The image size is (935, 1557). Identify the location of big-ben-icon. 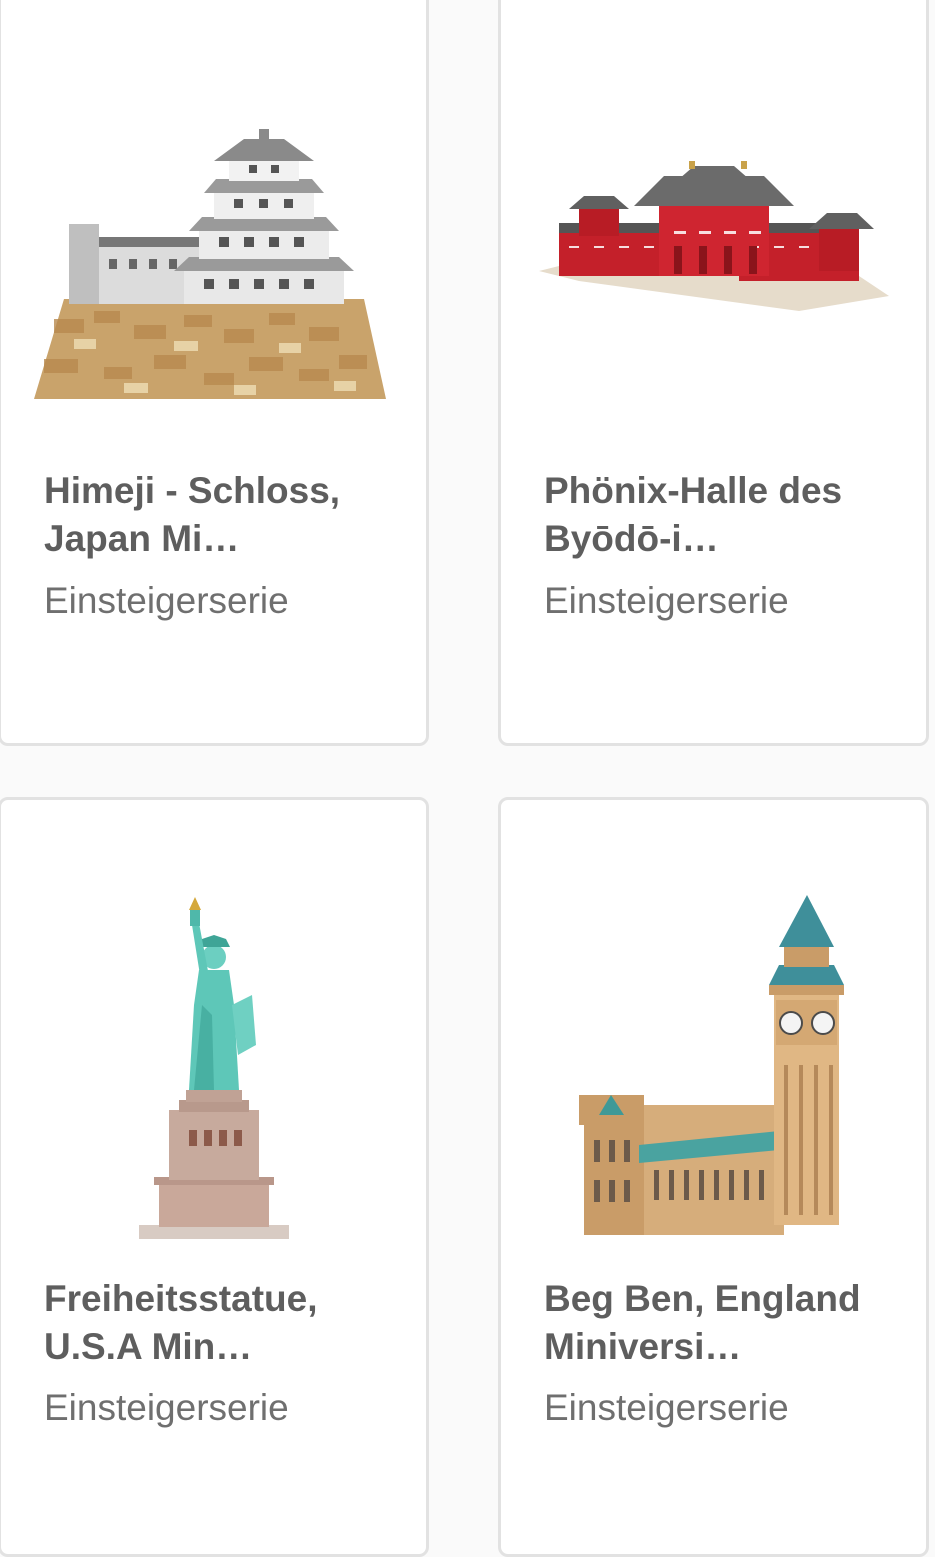
(711, 1065).